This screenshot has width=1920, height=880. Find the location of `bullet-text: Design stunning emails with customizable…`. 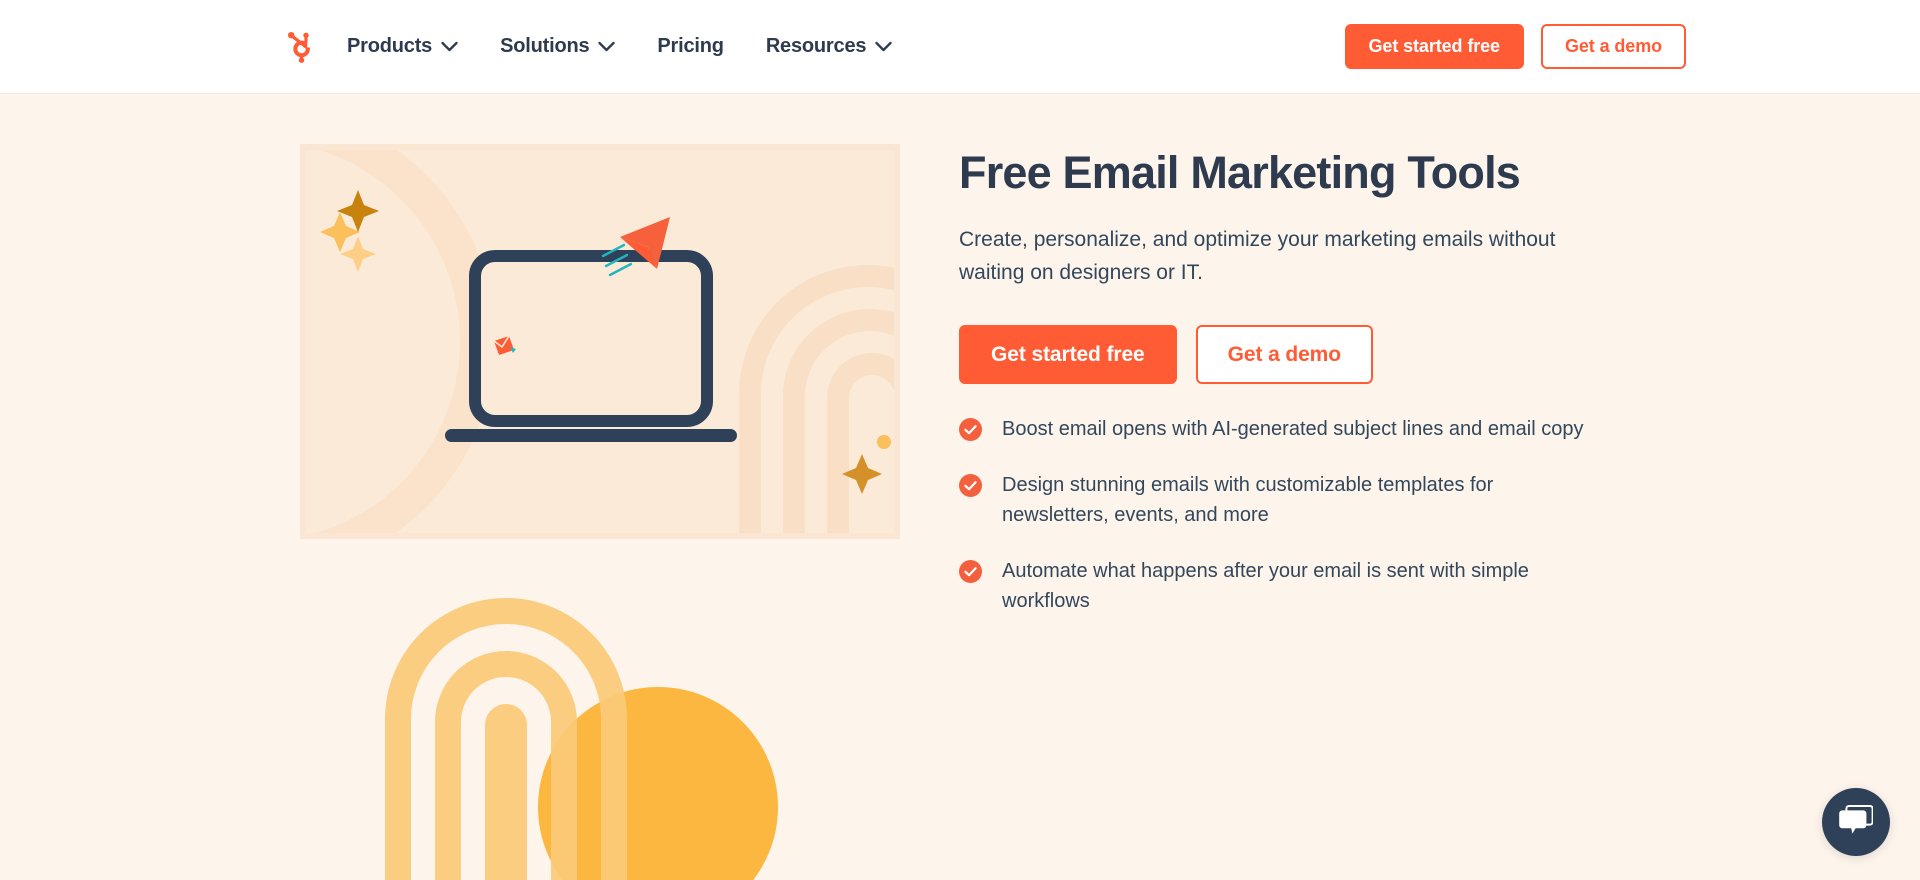

bullet-text: Design stunning emails with customizable… is located at coordinates (1248, 500).